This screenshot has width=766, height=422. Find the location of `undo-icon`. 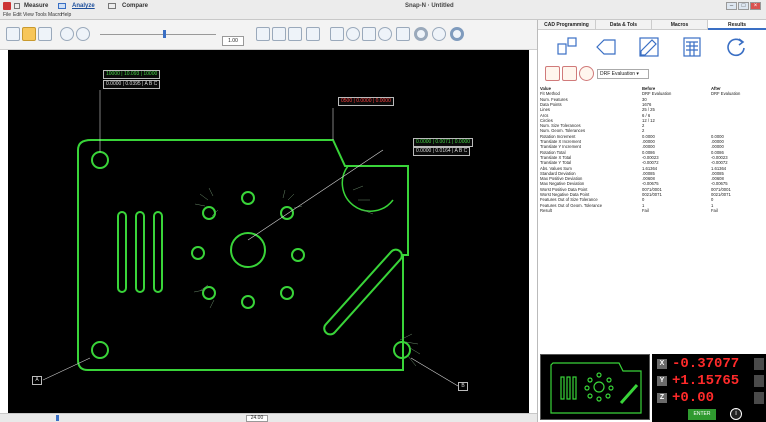

undo-icon is located at coordinates (263, 34).